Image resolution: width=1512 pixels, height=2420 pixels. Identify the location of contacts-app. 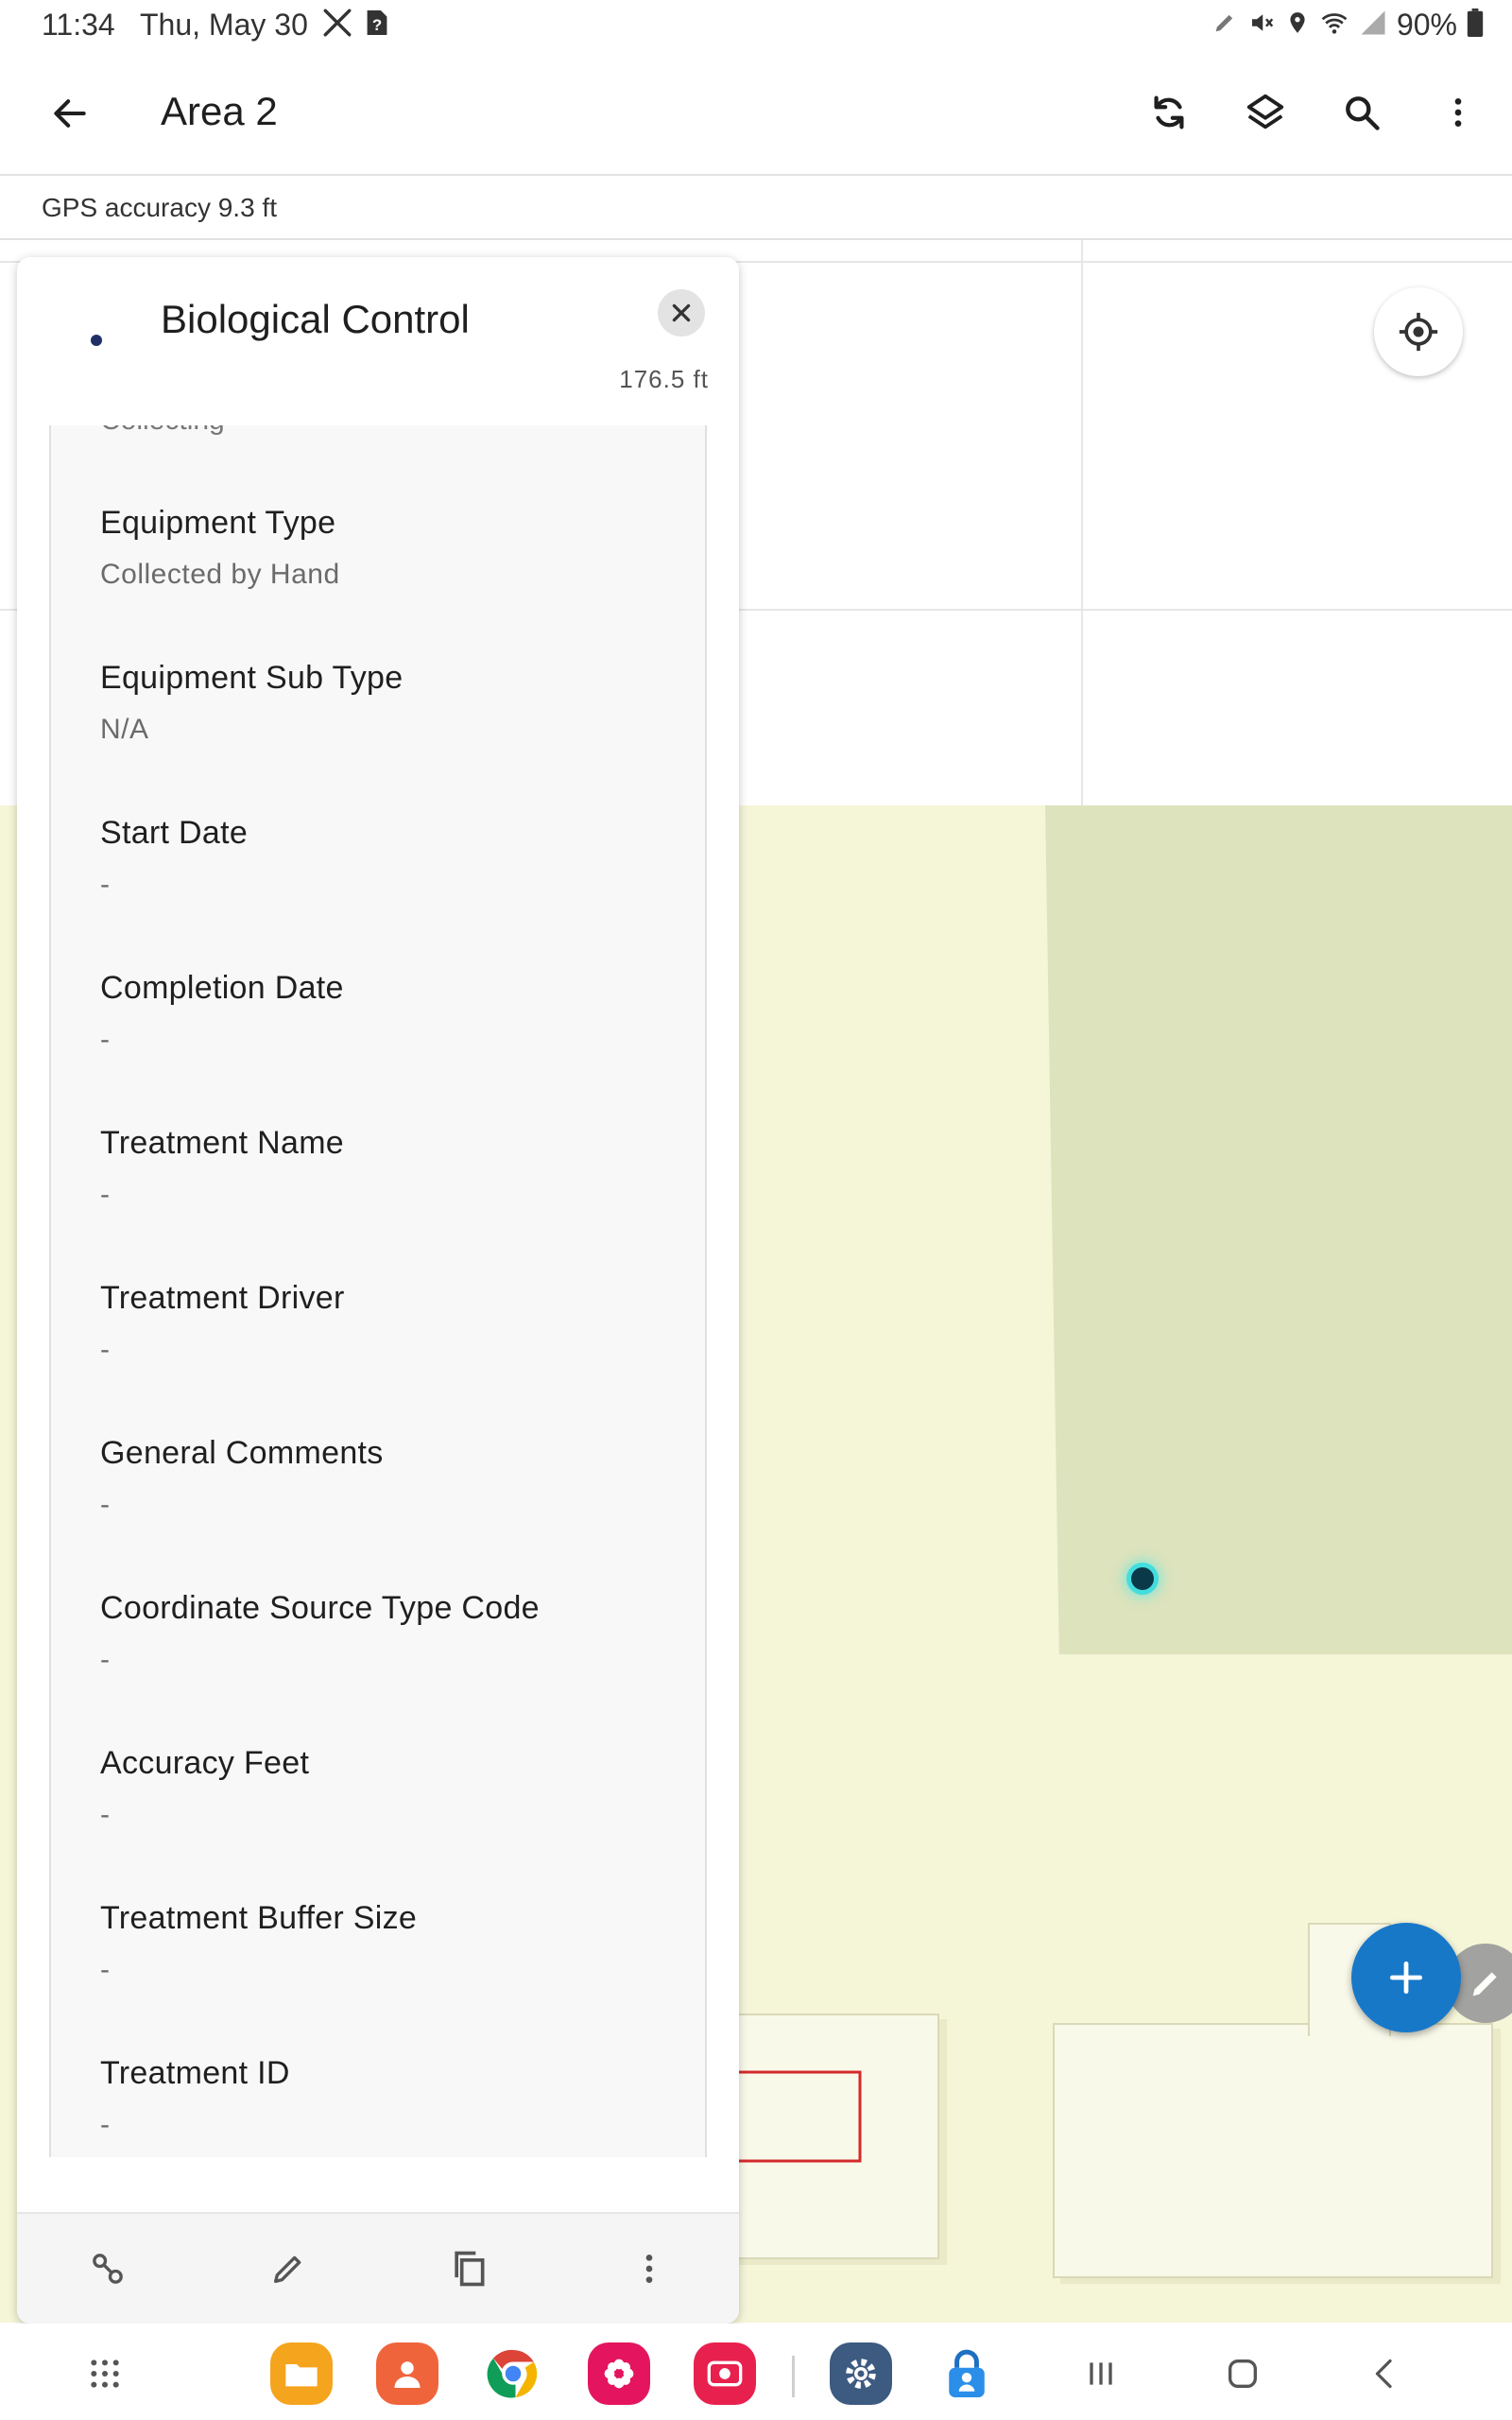
(407, 2373).